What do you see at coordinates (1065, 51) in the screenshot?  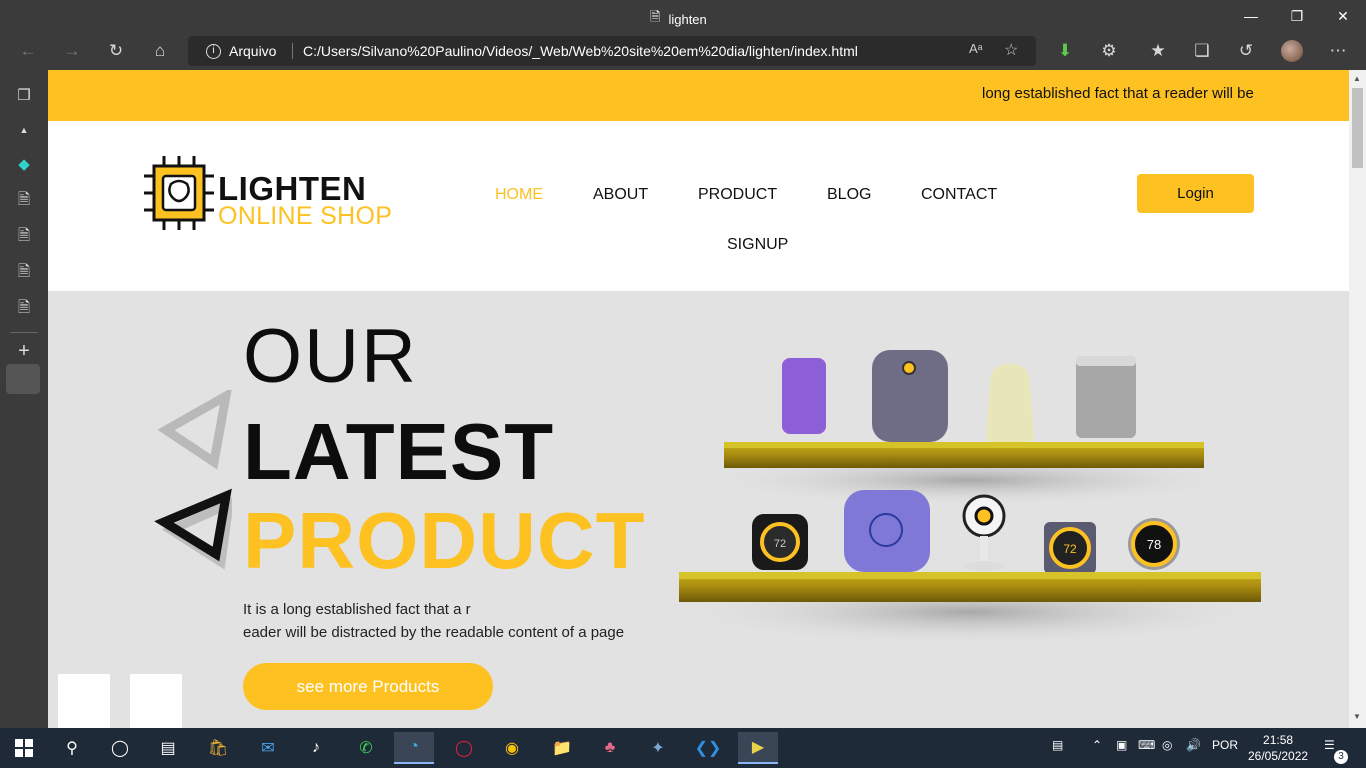 I see `download-icon: ⬇` at bounding box center [1065, 51].